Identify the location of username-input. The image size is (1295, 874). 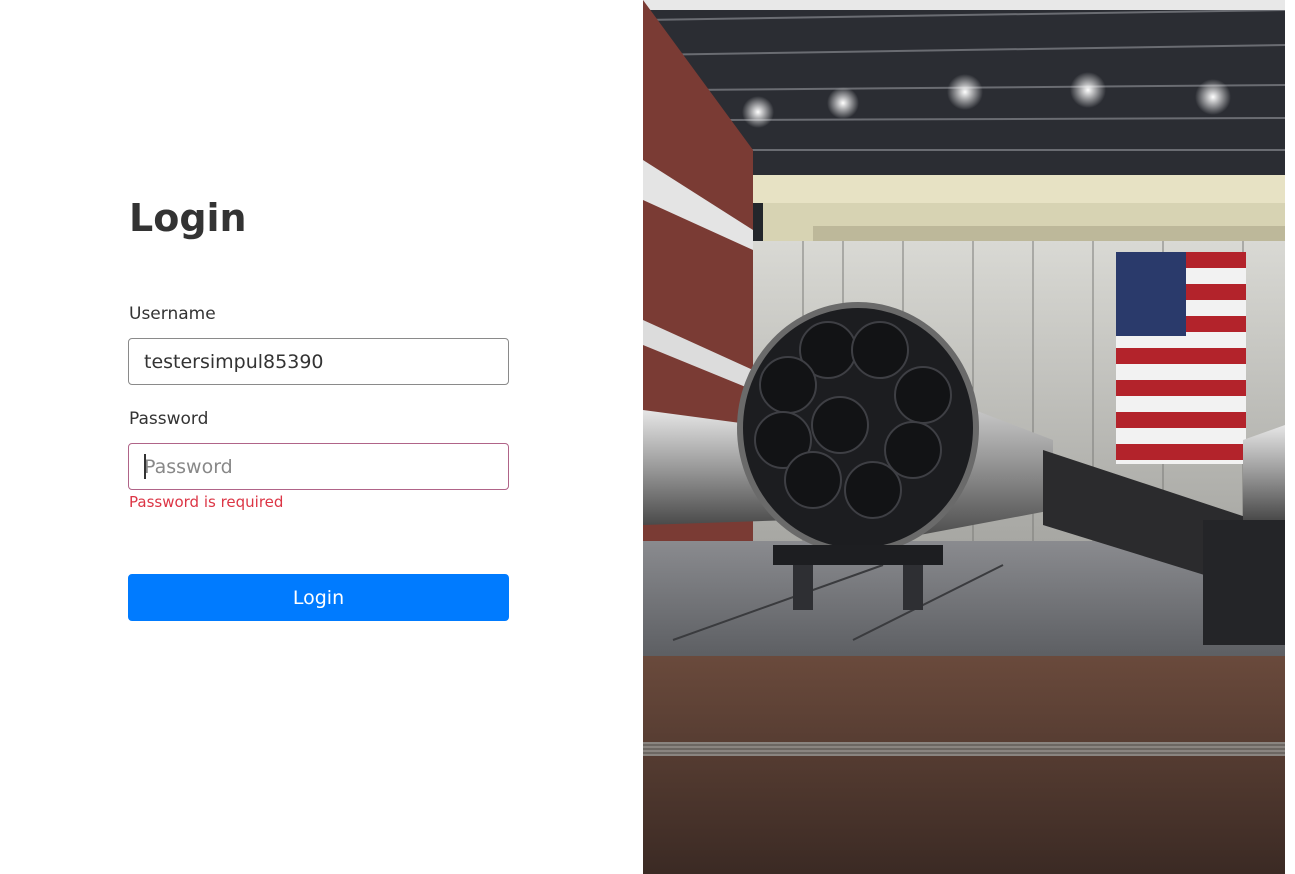
(318, 361).